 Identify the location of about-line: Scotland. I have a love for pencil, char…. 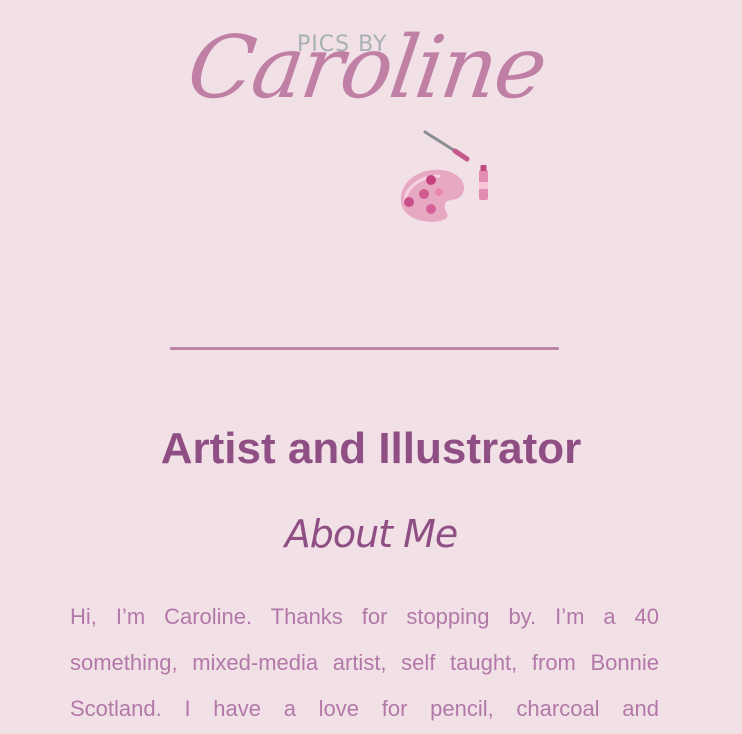
(364, 708).